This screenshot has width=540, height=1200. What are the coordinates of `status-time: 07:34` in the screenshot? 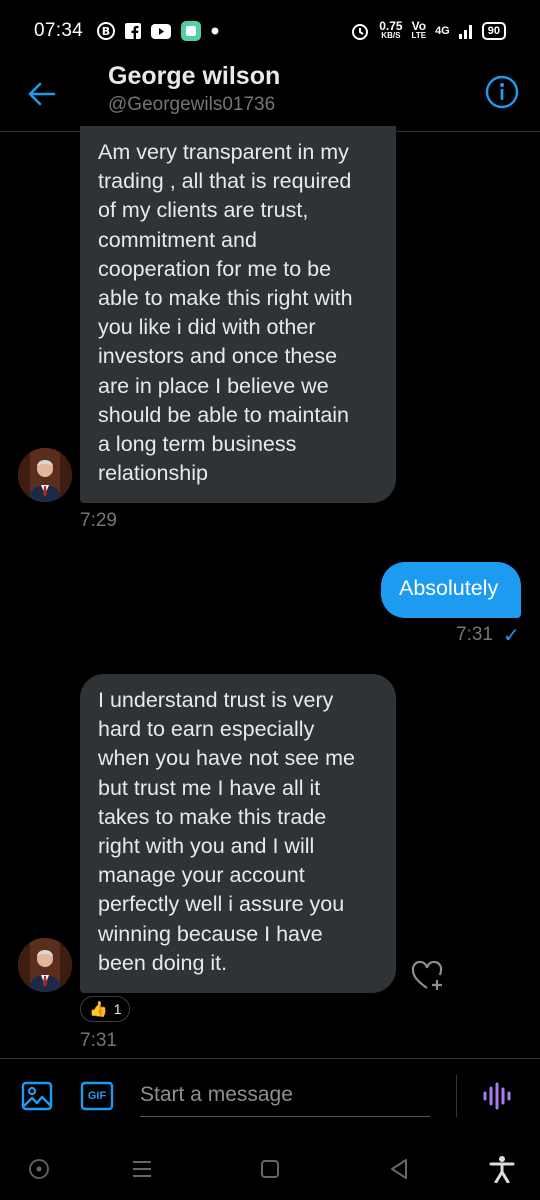 It's located at (59, 30).